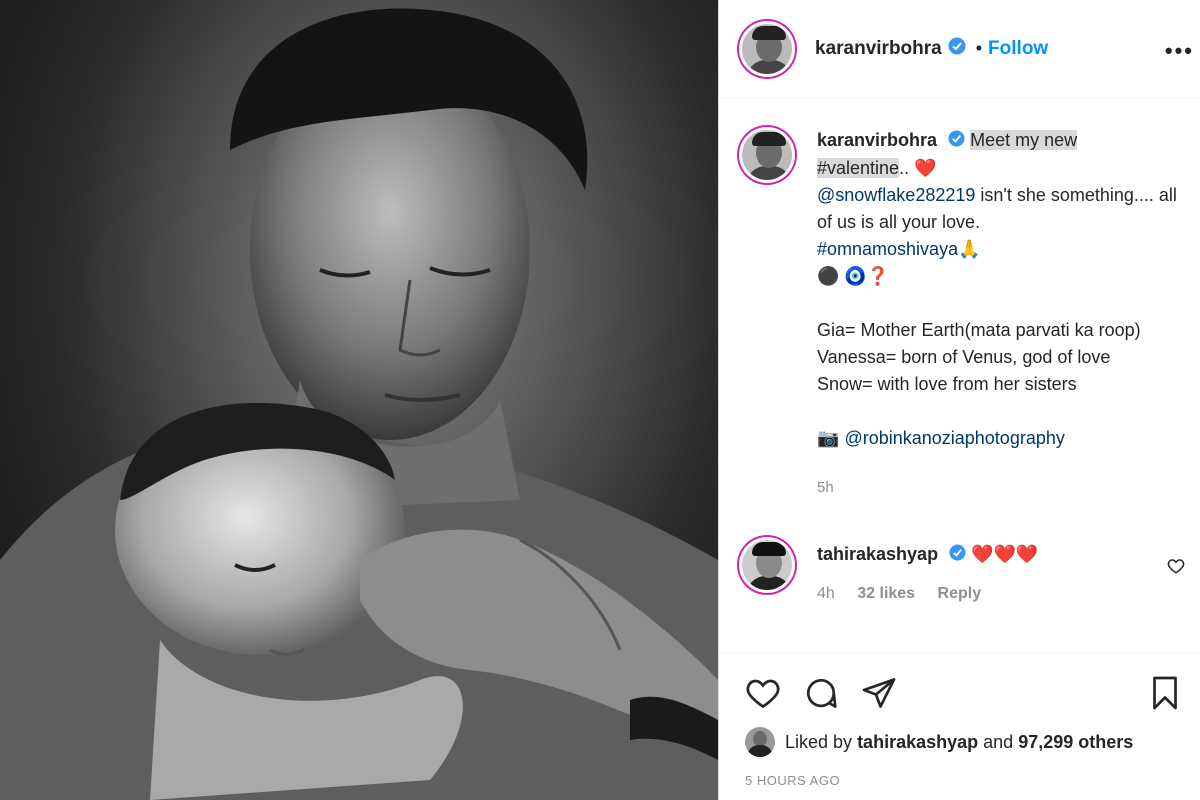 Image resolution: width=1200 pixels, height=800 pixels. What do you see at coordinates (960, 593) in the screenshot?
I see `reply-button: Reply` at bounding box center [960, 593].